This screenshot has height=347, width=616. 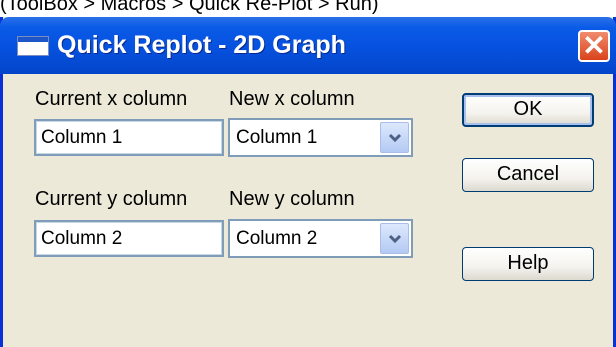 I want to click on help-button: Help, so click(x=528, y=264).